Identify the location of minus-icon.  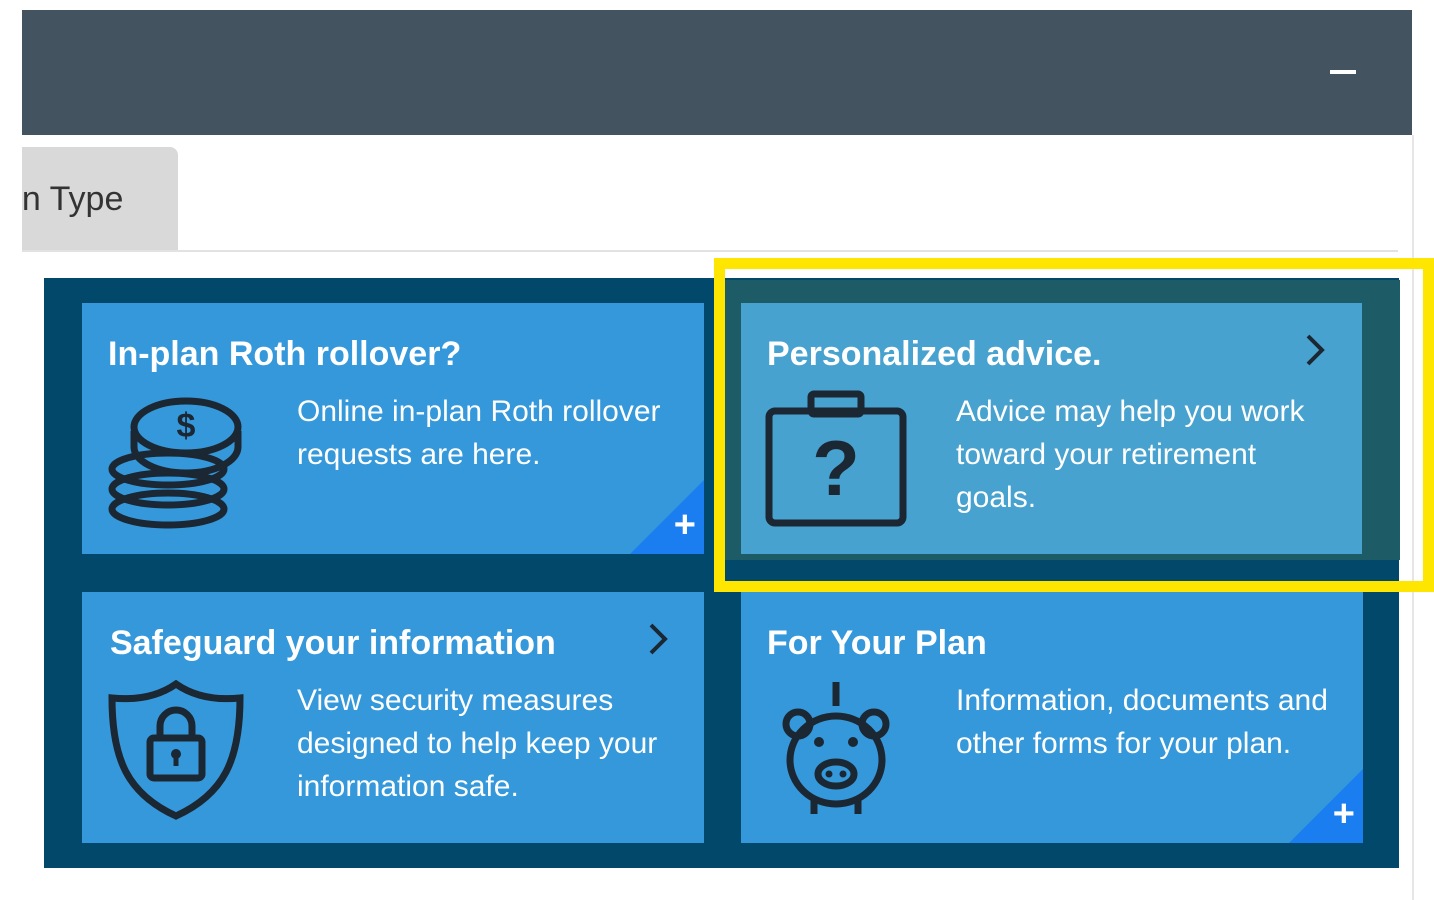
(1343, 72).